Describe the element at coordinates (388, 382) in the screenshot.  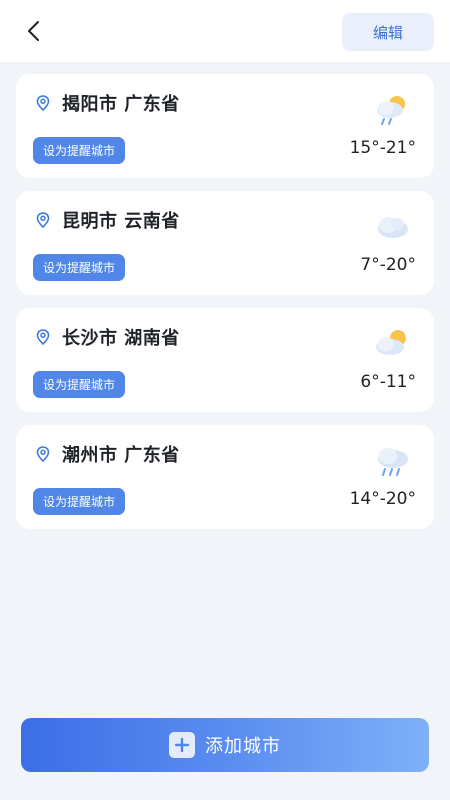
I see `temperature-range: 6°-11°` at that location.